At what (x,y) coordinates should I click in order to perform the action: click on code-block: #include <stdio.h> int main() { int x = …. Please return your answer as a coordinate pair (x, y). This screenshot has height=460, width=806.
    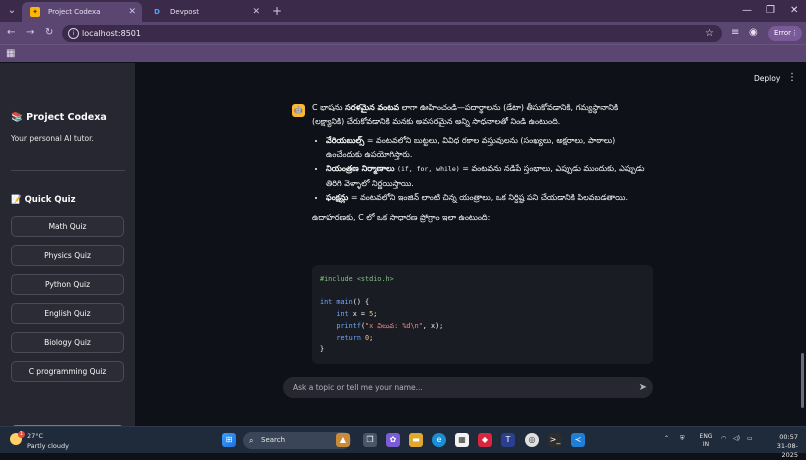
    Looking at the image, I should click on (482, 314).